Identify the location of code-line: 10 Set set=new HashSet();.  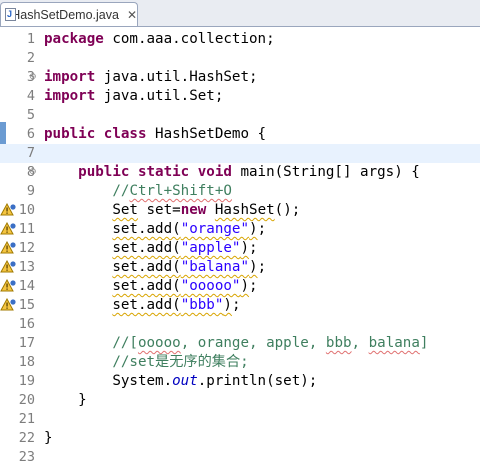
(240, 210).